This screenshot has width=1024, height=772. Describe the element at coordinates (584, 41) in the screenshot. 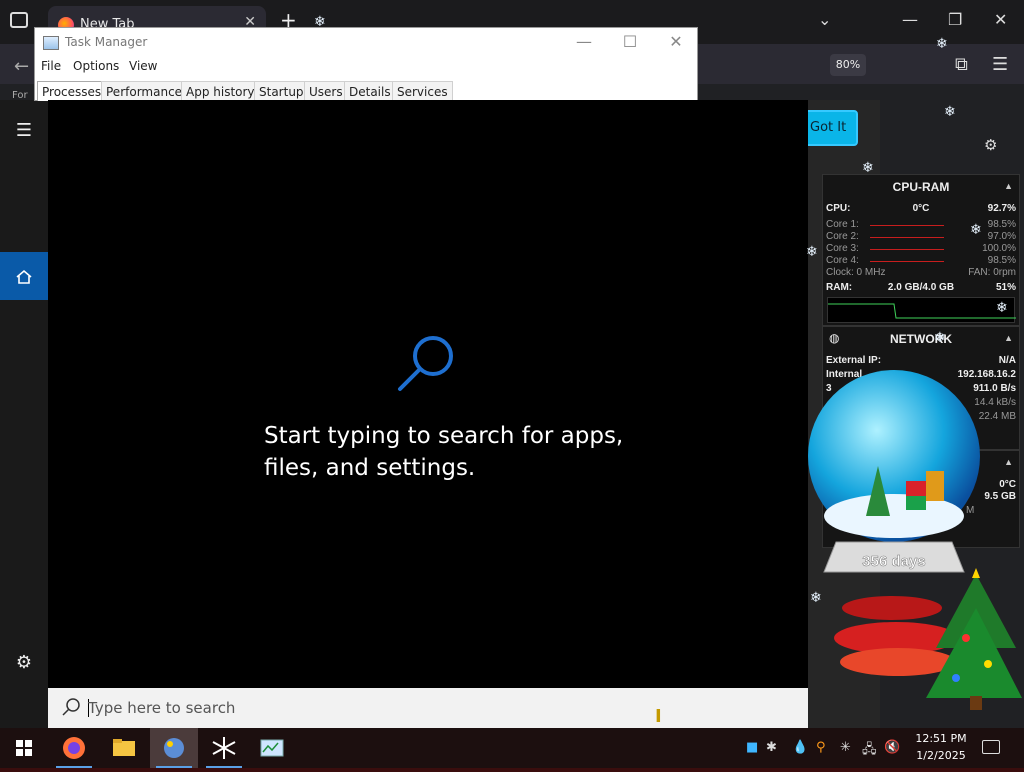

I see `tm-minimize-icon: —` at that location.